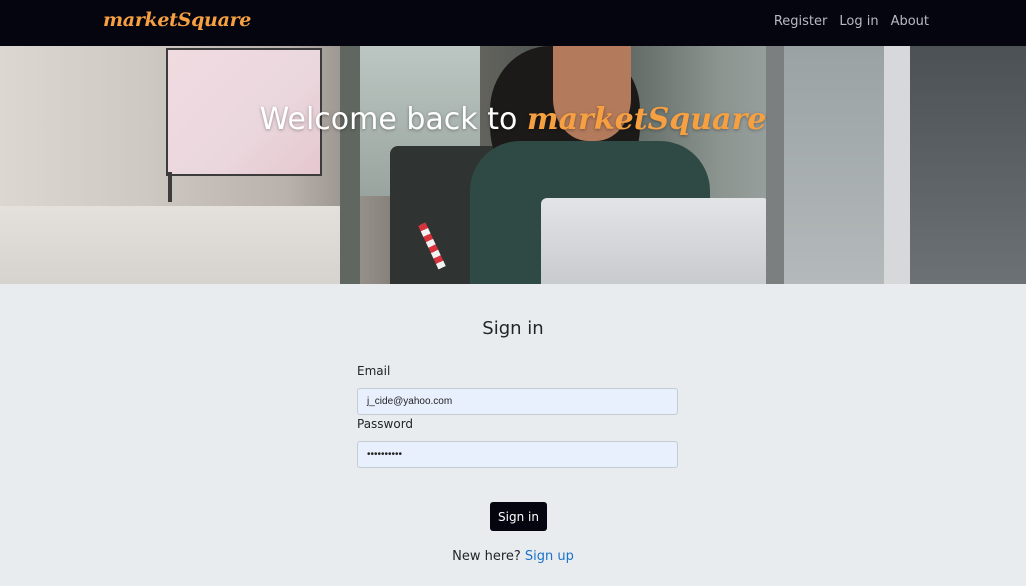 The image size is (1026, 586). Describe the element at coordinates (513, 23) in the screenshot. I see `navbar: marketSquare Register Log in About` at that location.